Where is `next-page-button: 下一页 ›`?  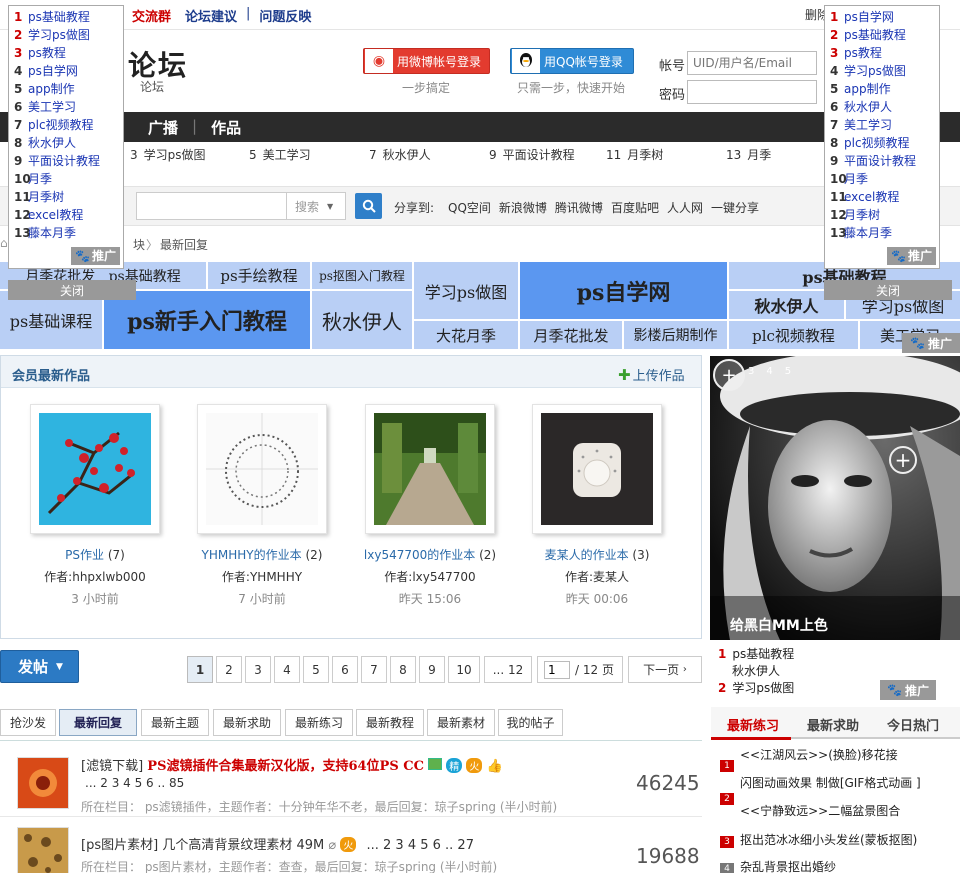
next-page-button: 下一页 › is located at coordinates (665, 669).